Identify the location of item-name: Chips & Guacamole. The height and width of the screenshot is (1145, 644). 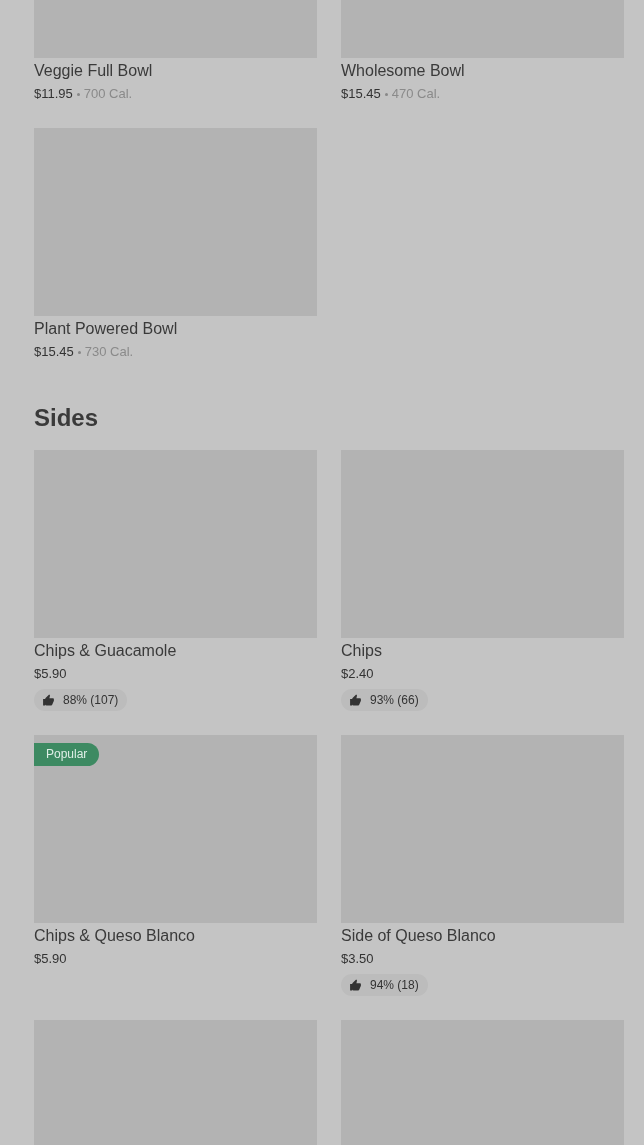
(105, 651).